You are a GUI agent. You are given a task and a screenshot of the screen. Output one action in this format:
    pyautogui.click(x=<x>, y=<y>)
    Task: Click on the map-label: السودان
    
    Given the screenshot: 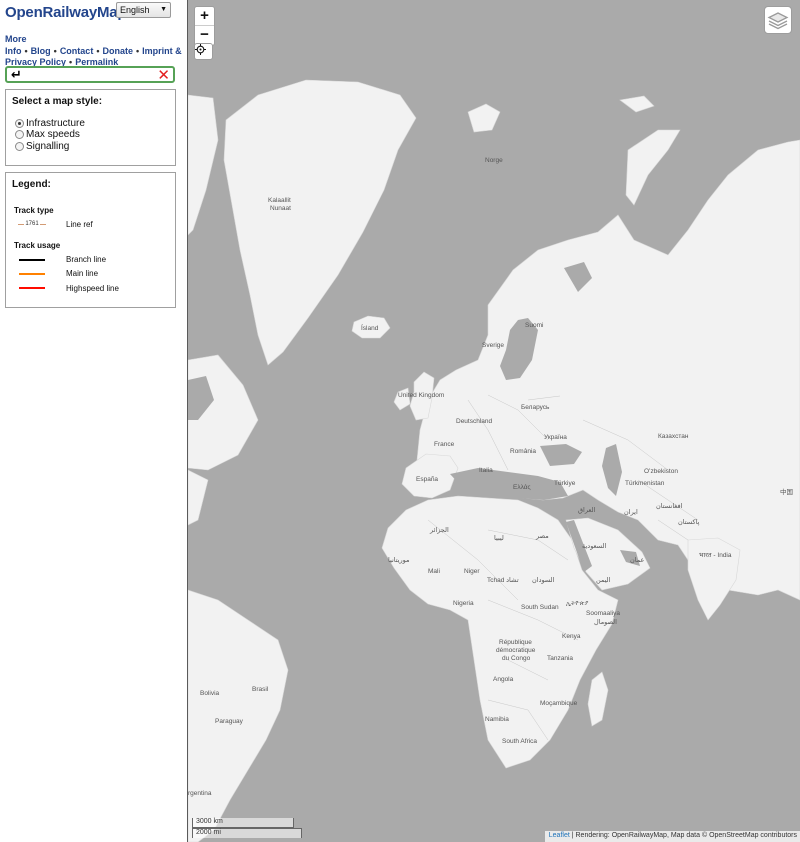 What is the action you would take?
    pyautogui.click(x=543, y=580)
    